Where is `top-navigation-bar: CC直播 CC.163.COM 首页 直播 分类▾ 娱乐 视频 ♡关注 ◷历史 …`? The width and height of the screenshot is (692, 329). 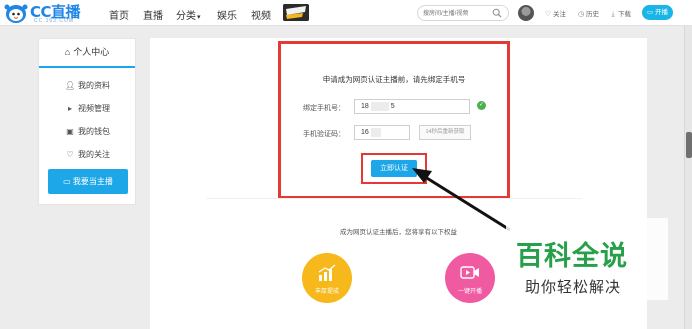 top-navigation-bar: CC直播 CC.163.COM 首页 直播 分类▾ 娱乐 视频 ♡关注 ◷历史 … is located at coordinates (346, 13).